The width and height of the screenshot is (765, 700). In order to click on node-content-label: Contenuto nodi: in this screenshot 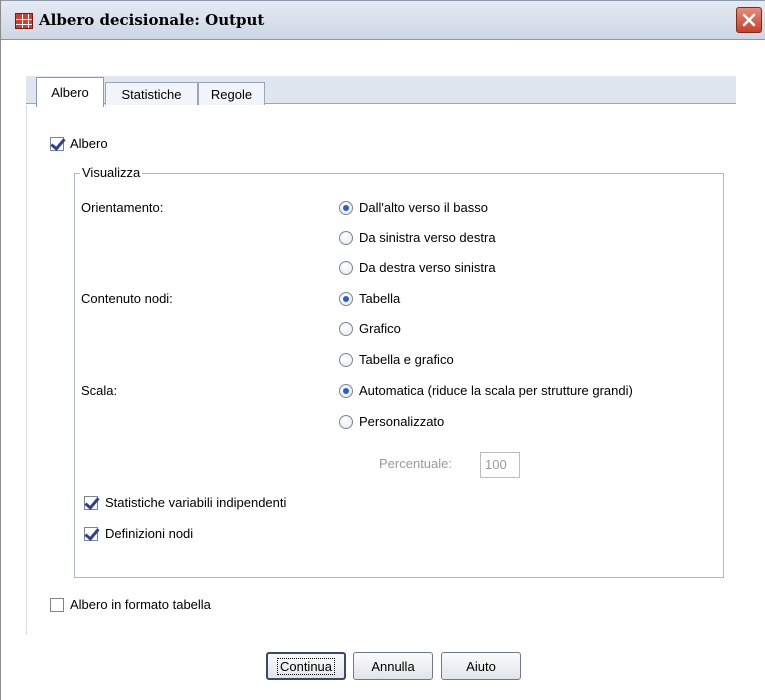, I will do `click(127, 298)`.